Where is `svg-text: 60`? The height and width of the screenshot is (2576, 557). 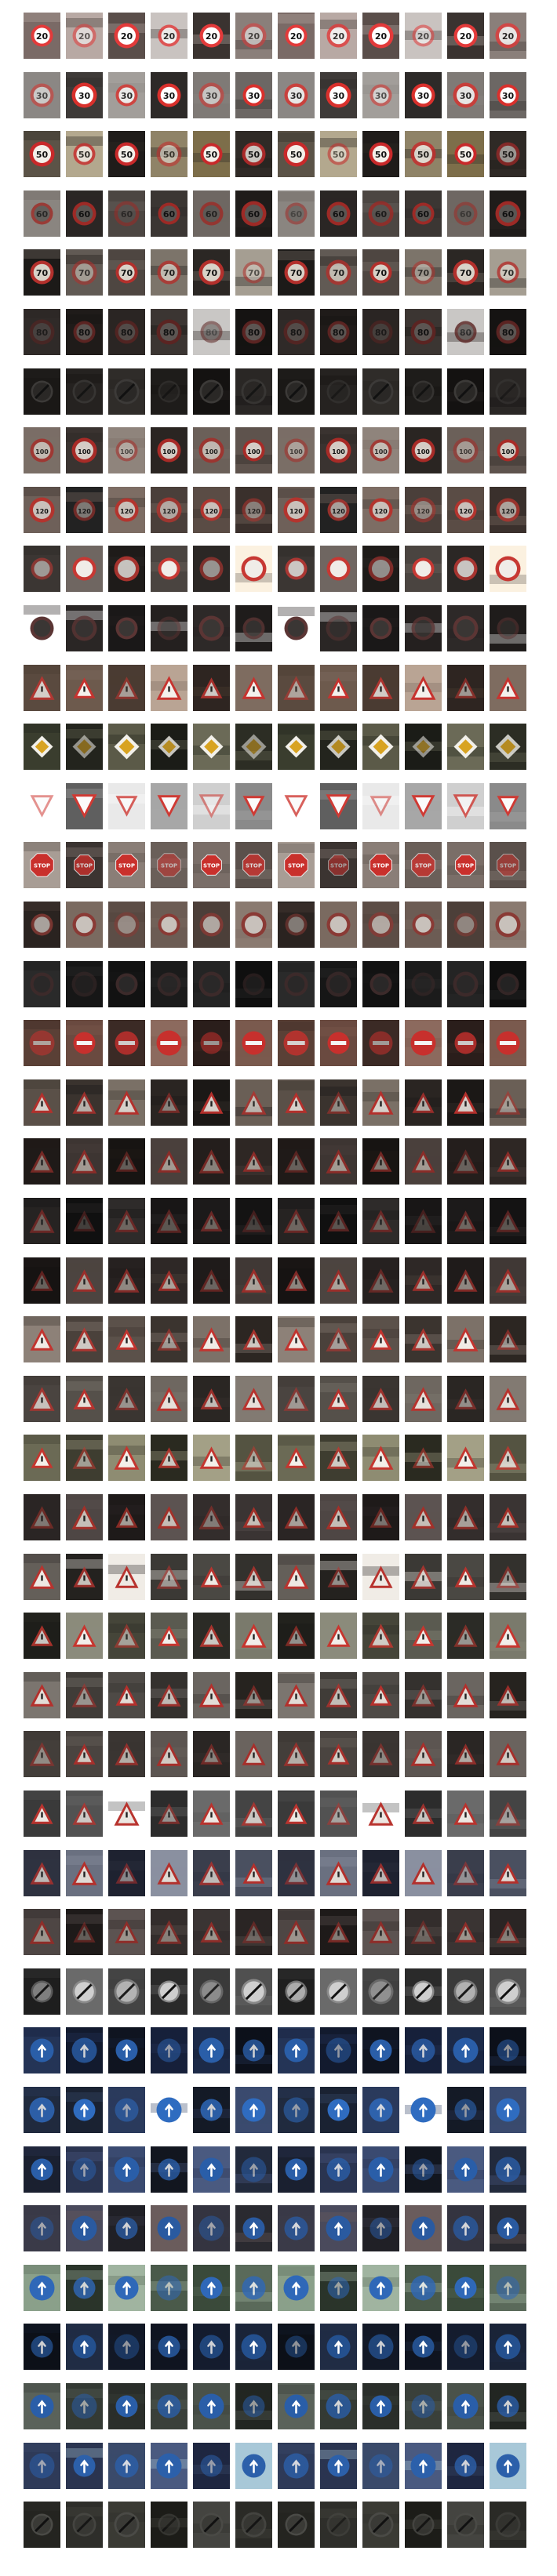 svg-text: 60 is located at coordinates (423, 214).